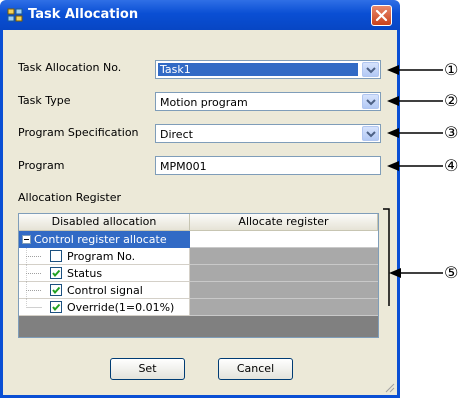  I want to click on callout-4: ④, so click(451, 165).